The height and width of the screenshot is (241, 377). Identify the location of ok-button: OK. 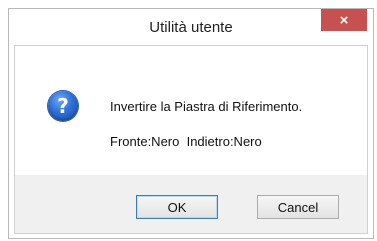
(177, 207).